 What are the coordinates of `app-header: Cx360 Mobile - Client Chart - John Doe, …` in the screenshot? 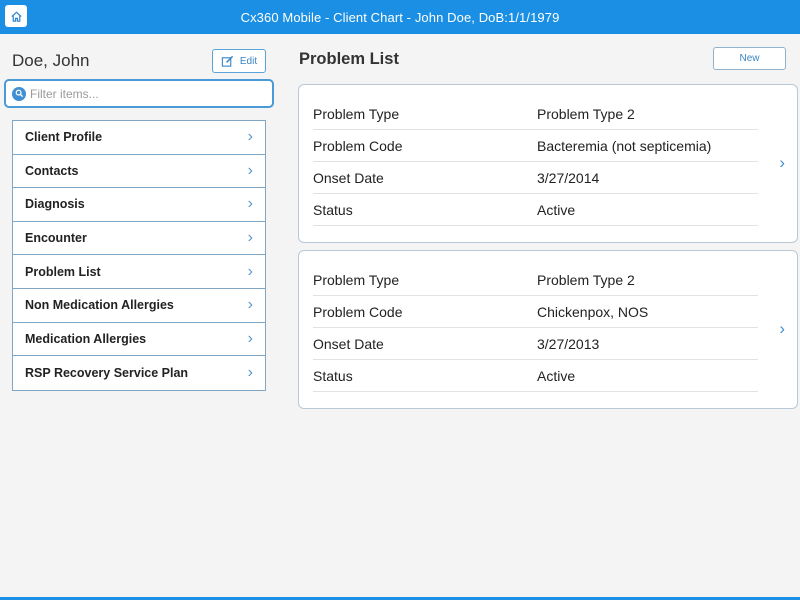 It's located at (400, 17).